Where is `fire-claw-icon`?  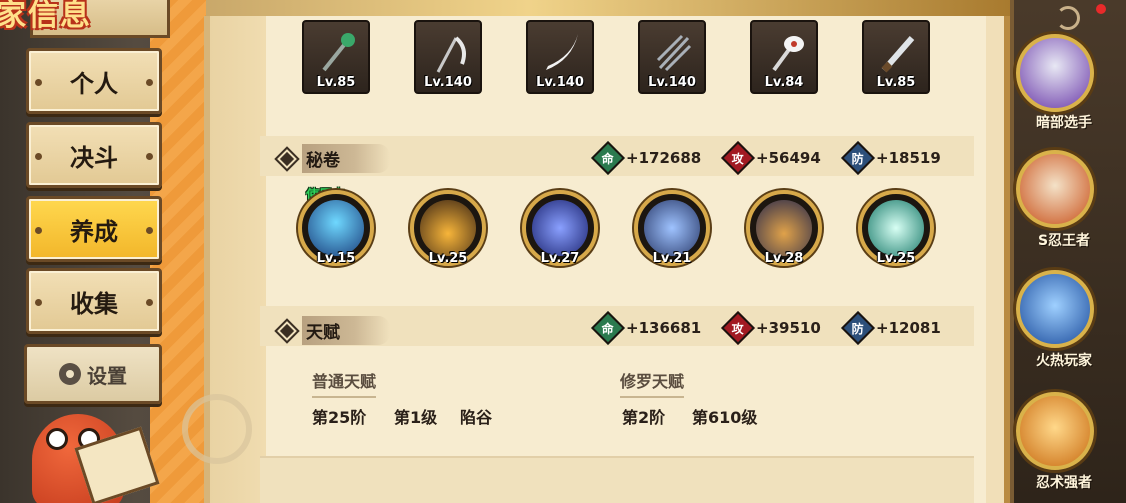
fire-claw-icon is located at coordinates (448, 228).